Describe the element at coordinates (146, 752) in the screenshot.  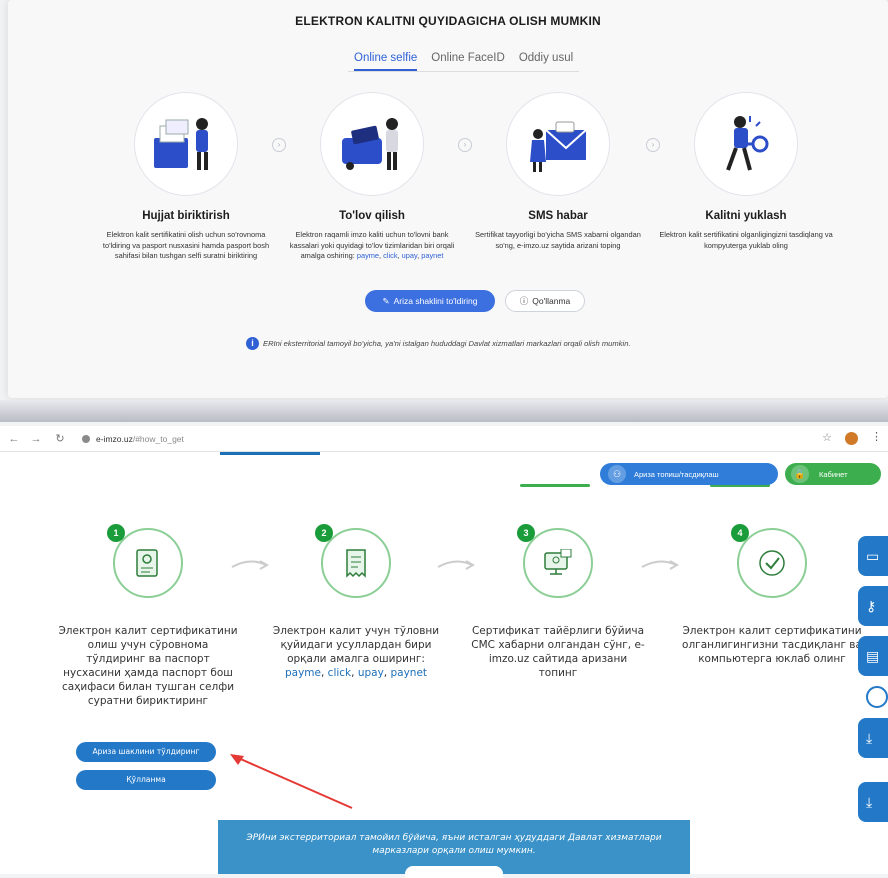
I see `fill-application-button-cyrillic: Ариза шаклини тўлдиринг` at that location.